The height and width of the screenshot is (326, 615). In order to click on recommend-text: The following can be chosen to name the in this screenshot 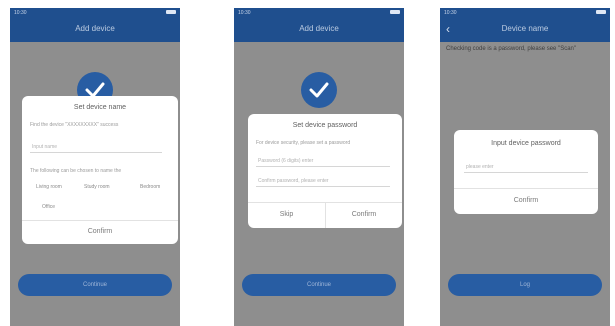, I will do `click(76, 171)`.